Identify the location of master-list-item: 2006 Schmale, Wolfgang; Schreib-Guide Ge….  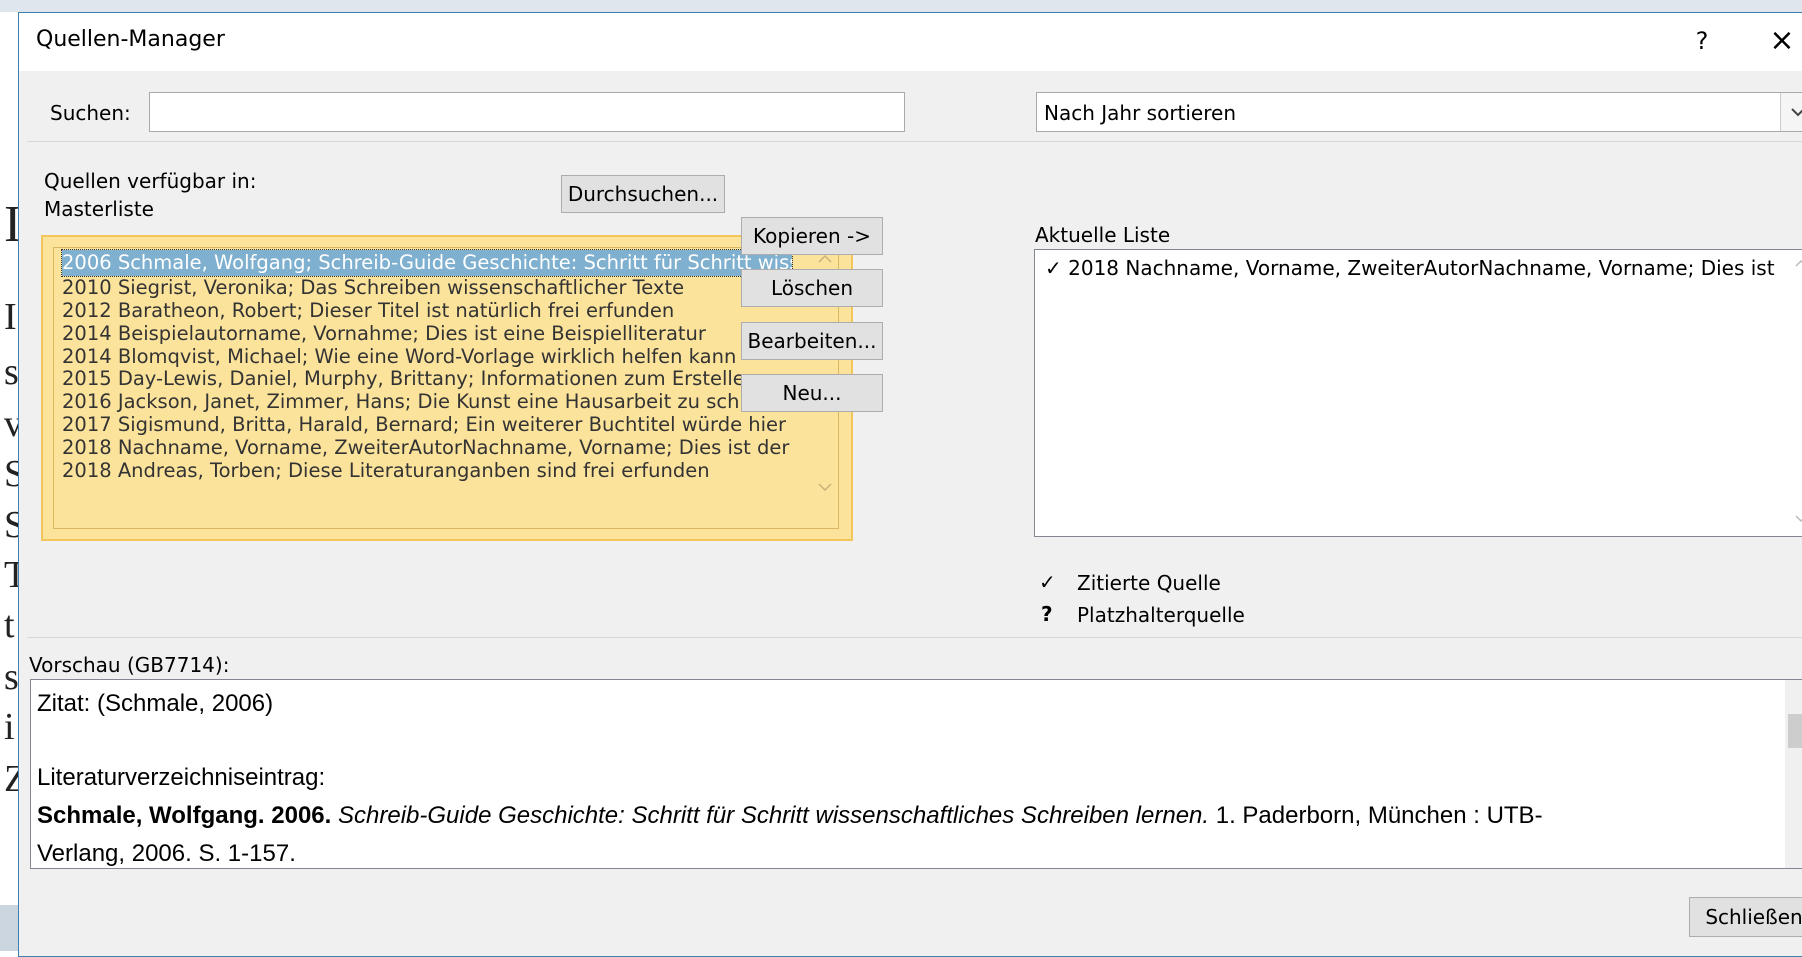
(427, 263).